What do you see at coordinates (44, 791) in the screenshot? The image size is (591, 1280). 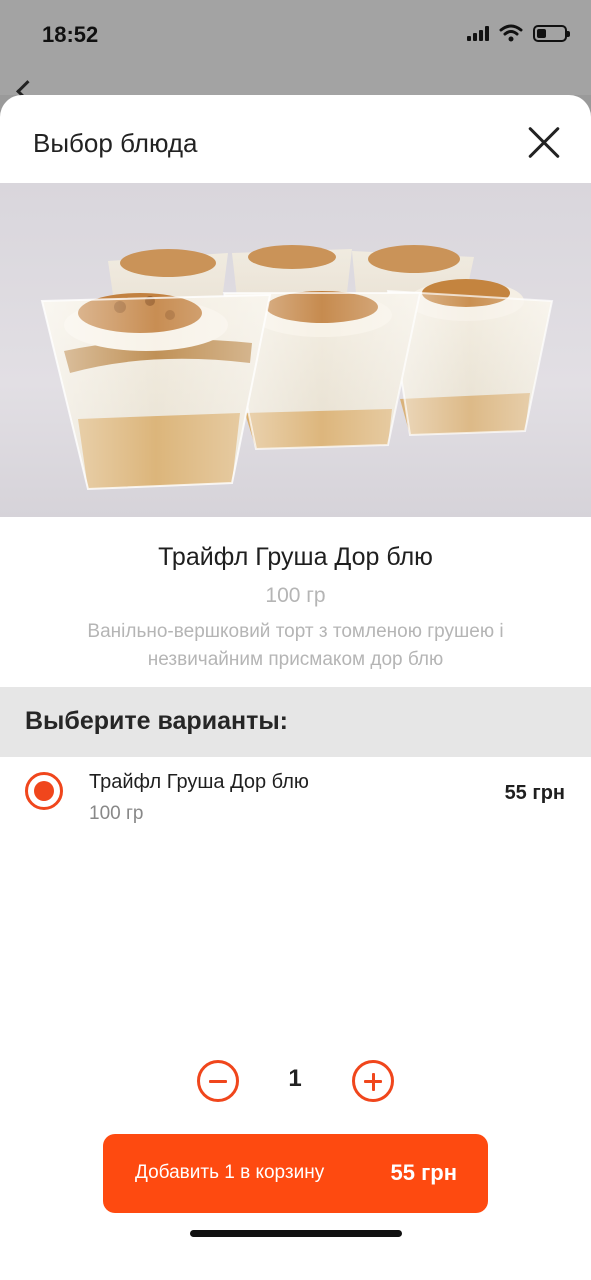 I see `radio-selected-icon` at bounding box center [44, 791].